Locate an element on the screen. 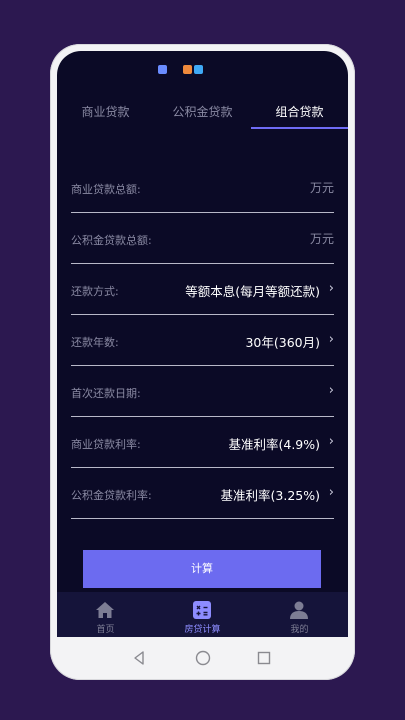 The height and width of the screenshot is (720, 405). home-circle-icon is located at coordinates (203, 658).